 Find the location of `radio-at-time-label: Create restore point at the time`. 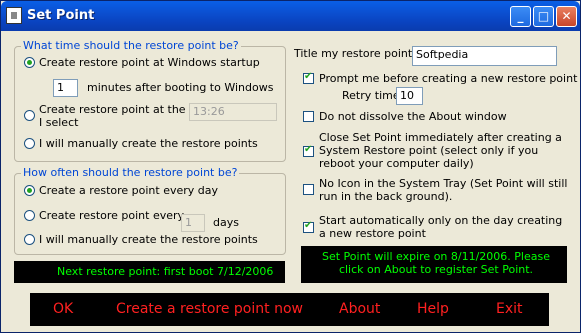

radio-at-time-label: Create restore point at the time is located at coordinates (126, 109).